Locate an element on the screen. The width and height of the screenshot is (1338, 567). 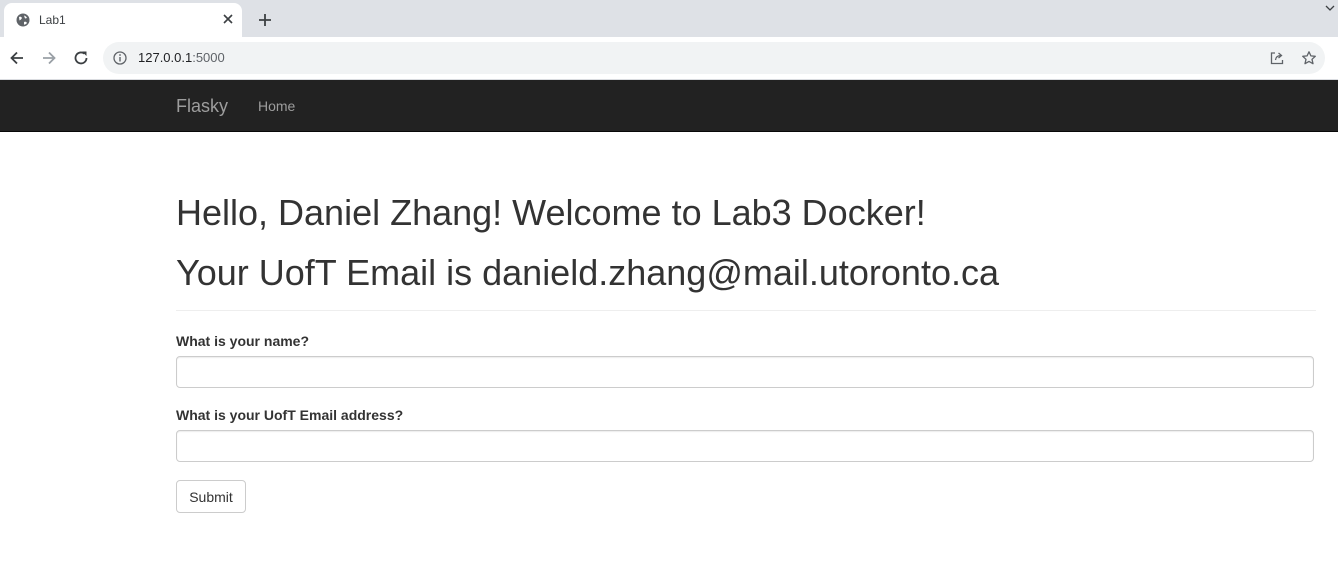
close-icon is located at coordinates (228, 19).